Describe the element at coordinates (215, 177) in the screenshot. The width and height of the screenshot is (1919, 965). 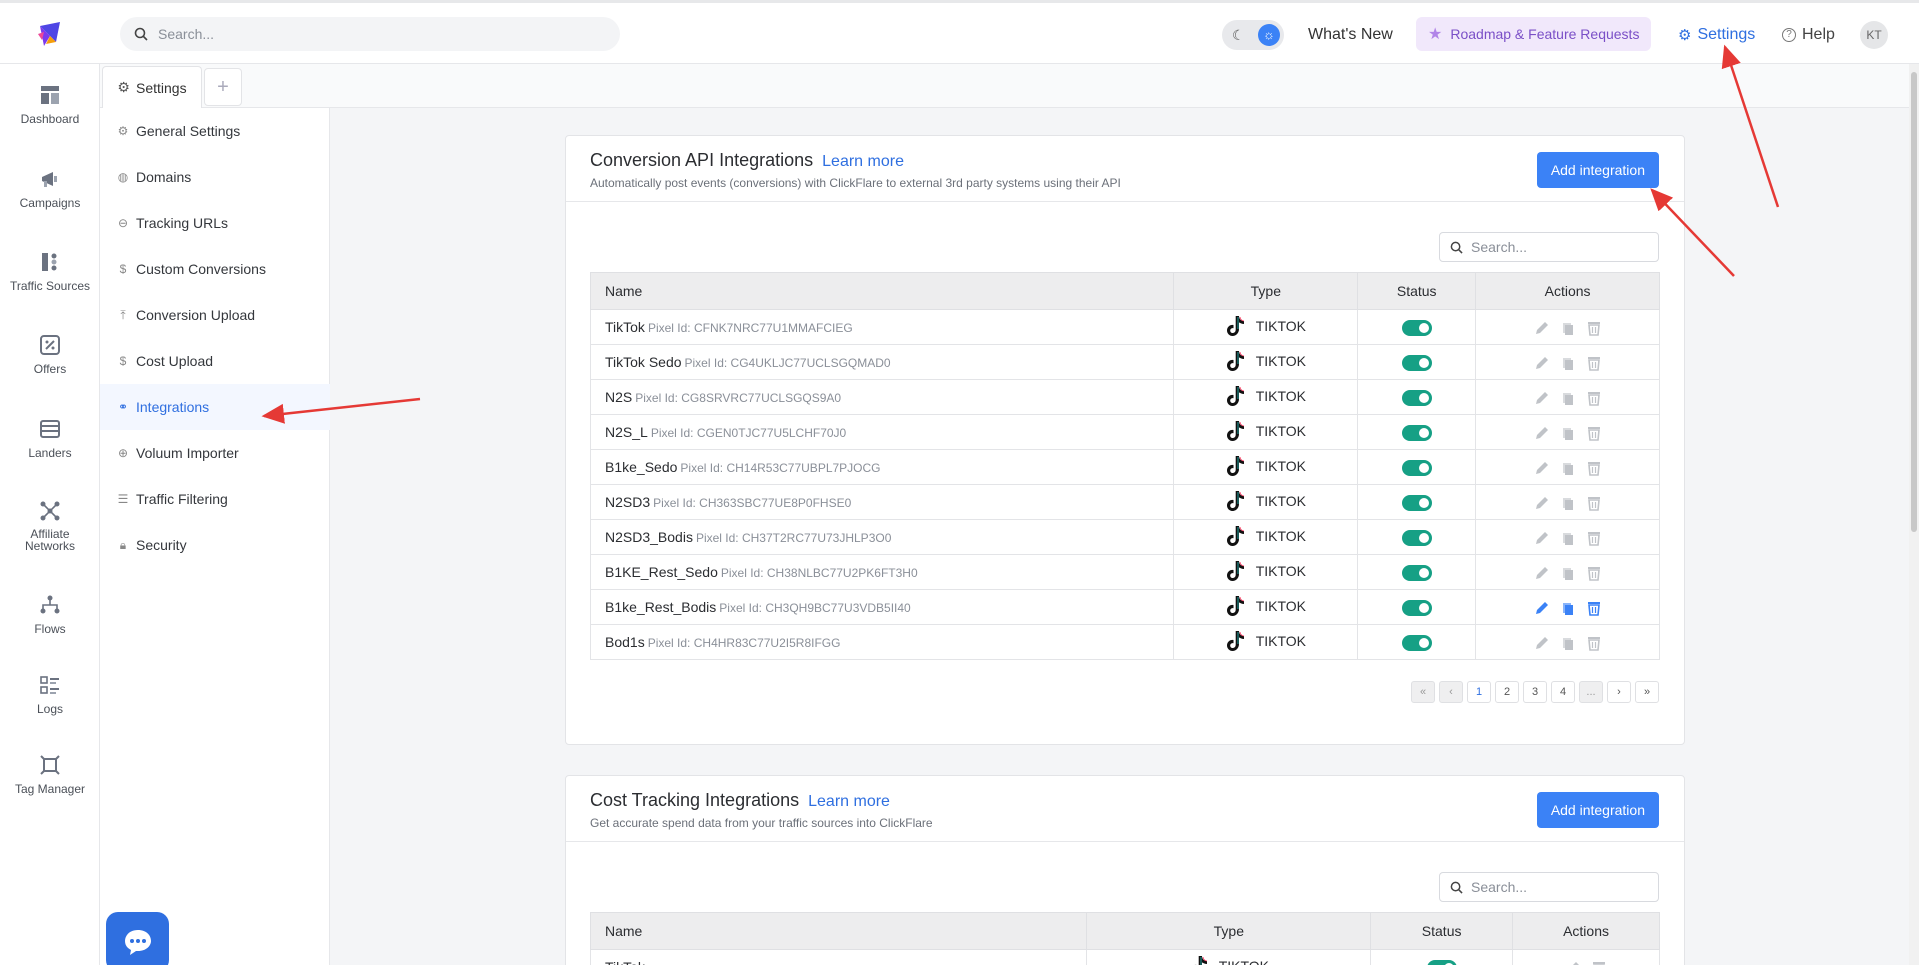
I see `menu-domains: ◍ Domains` at that location.